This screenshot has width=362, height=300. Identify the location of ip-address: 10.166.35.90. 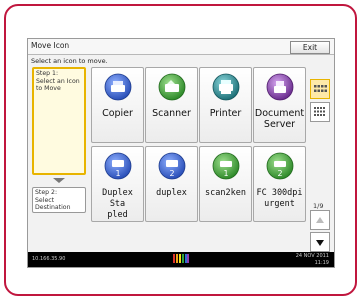
(49, 259).